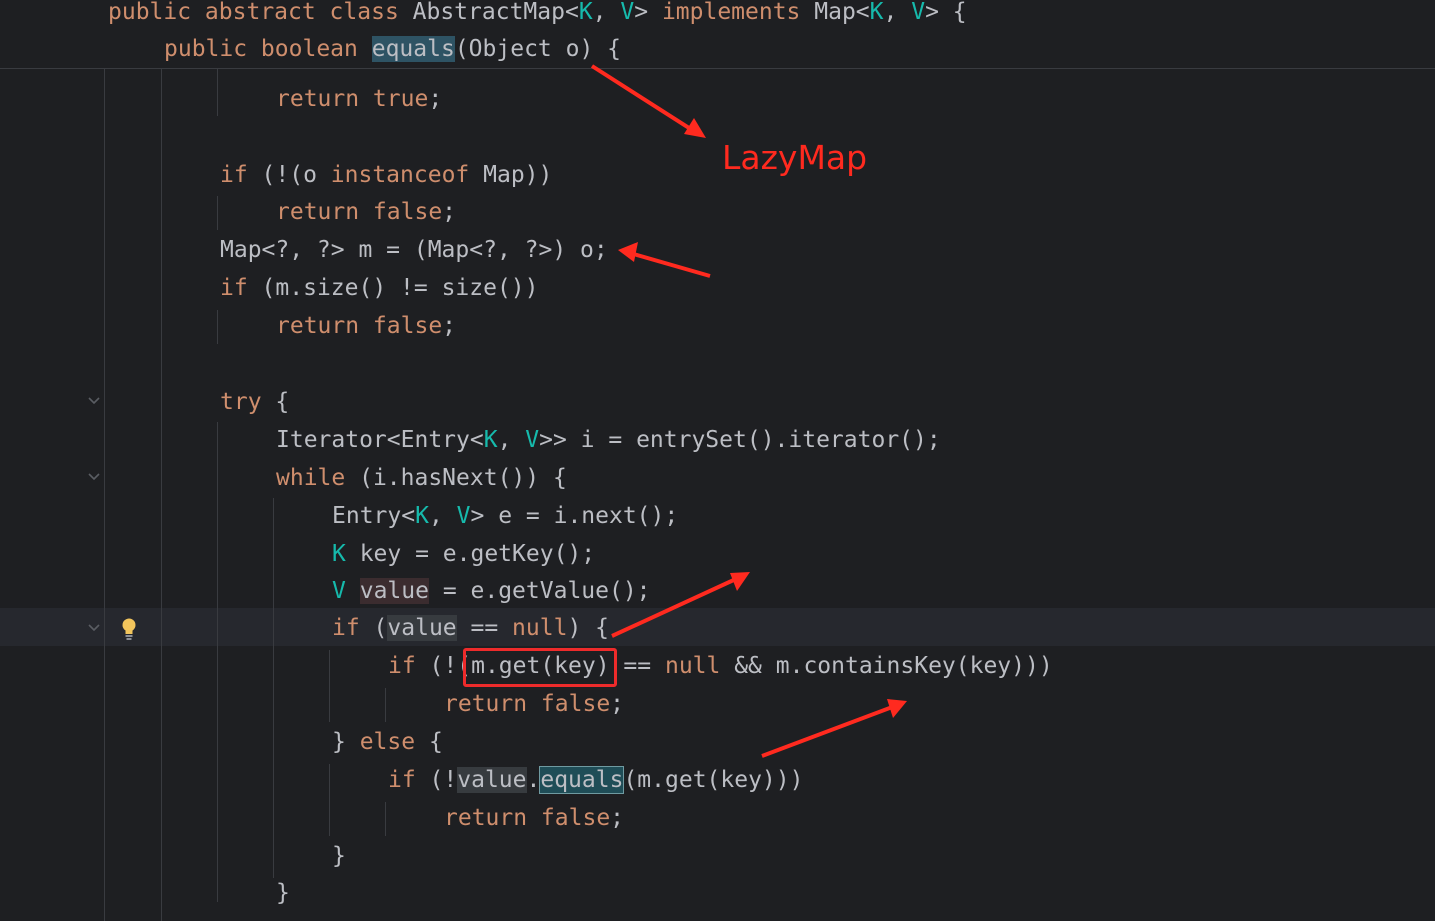 The image size is (1435, 921). What do you see at coordinates (670, 264) in the screenshot?
I see `arrow-to-cast` at bounding box center [670, 264].